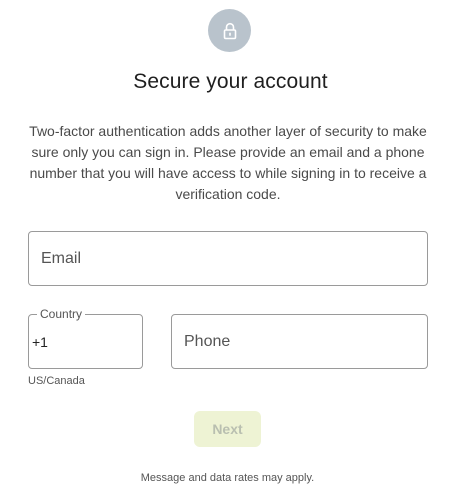 The image size is (461, 497). I want to click on next-button: Next, so click(227, 429).